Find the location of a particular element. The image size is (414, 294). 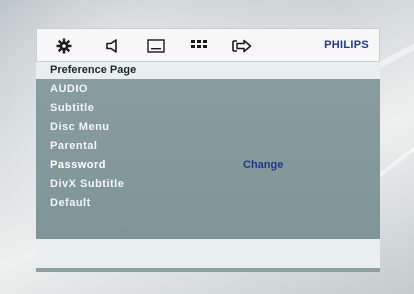

exit-arrow-icon is located at coordinates (242, 46).